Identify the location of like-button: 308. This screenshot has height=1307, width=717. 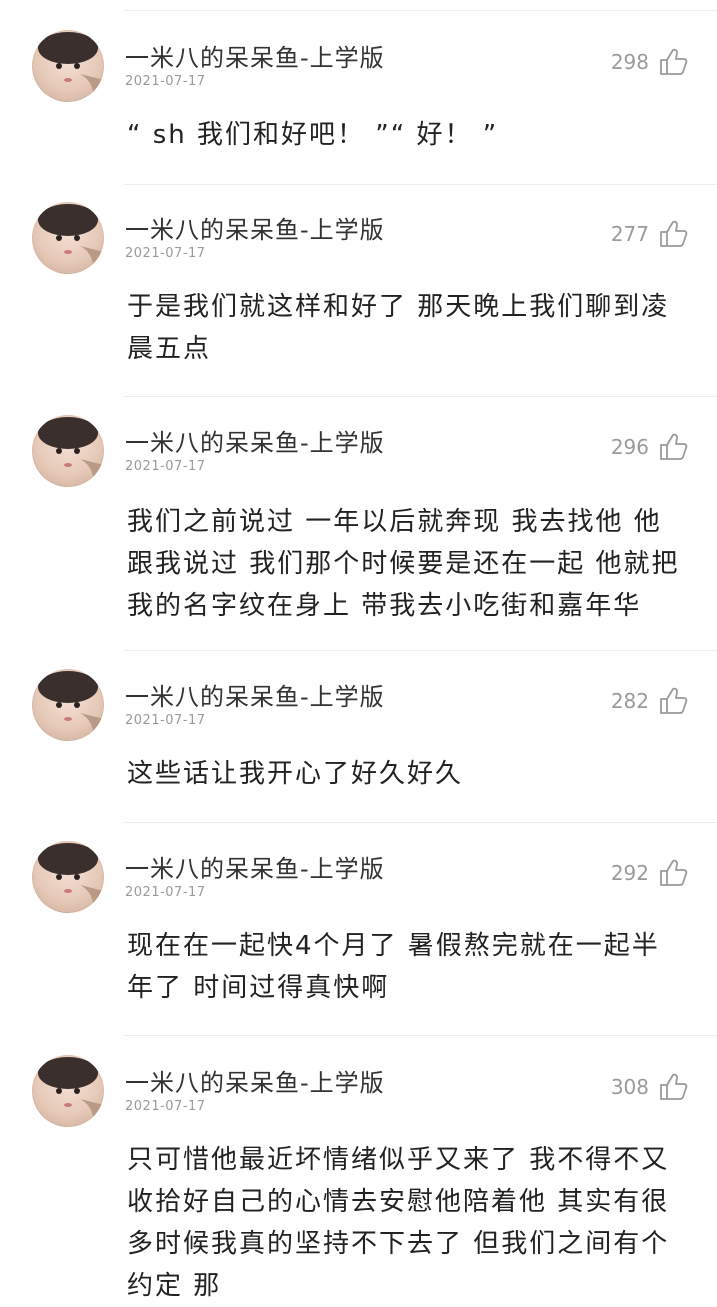
(650, 1087).